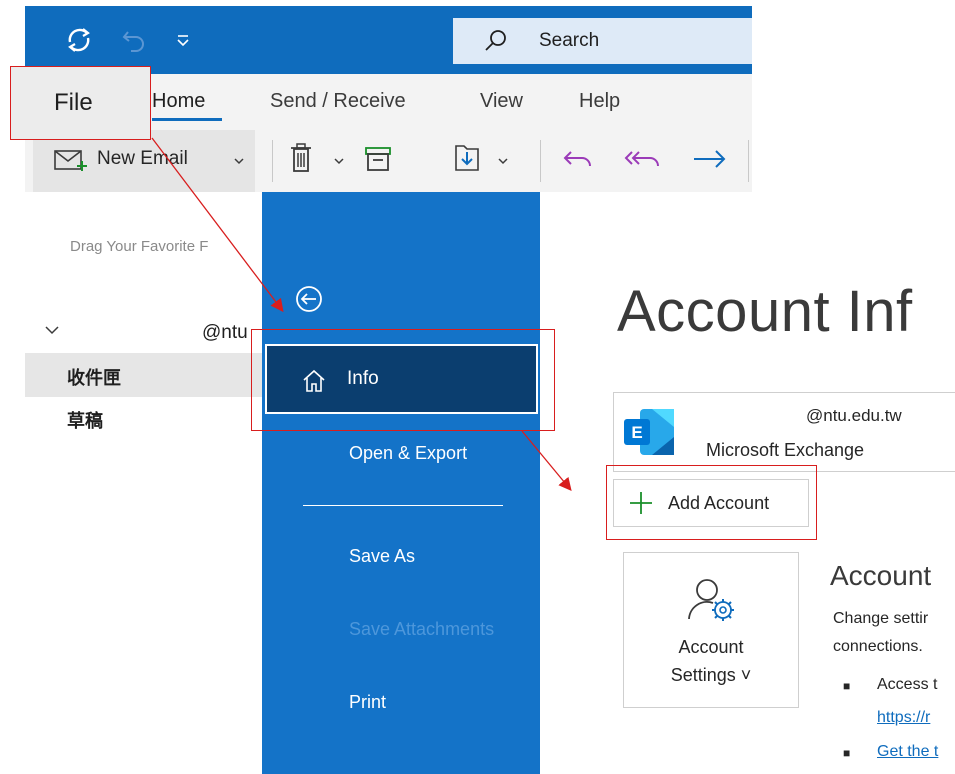 Image resolution: width=955 pixels, height=774 pixels. I want to click on reply-icon, so click(577, 159).